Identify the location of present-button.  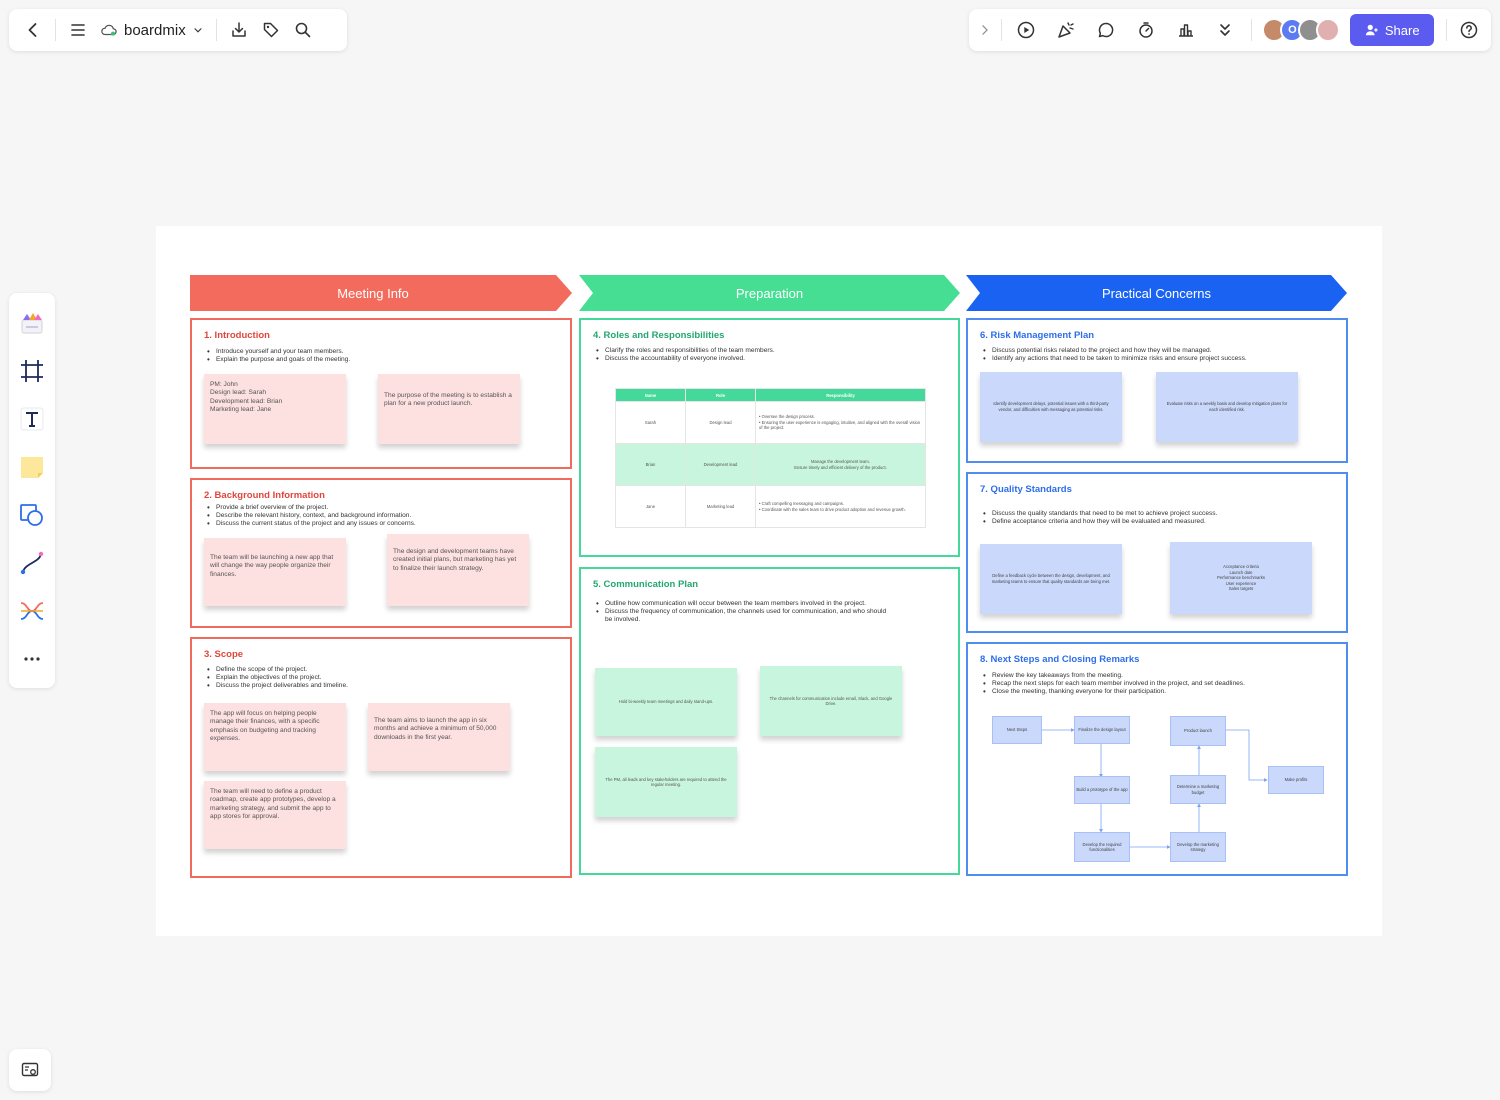
(1026, 30).